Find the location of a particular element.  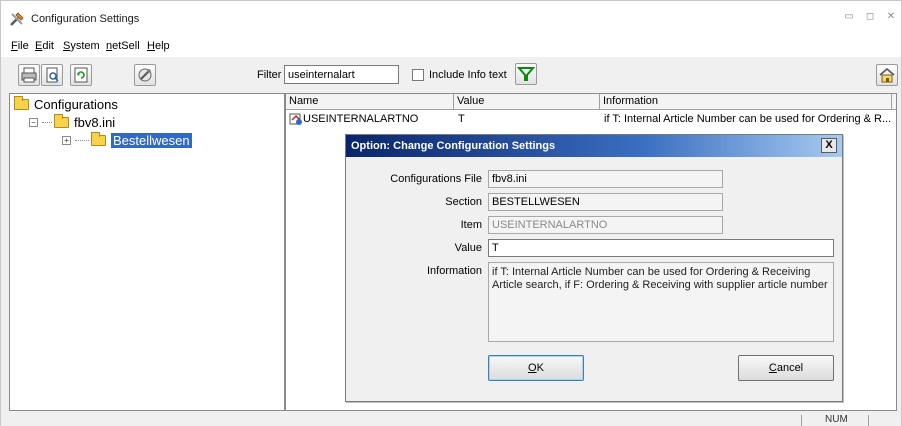

expand-icon: + is located at coordinates (66, 140).